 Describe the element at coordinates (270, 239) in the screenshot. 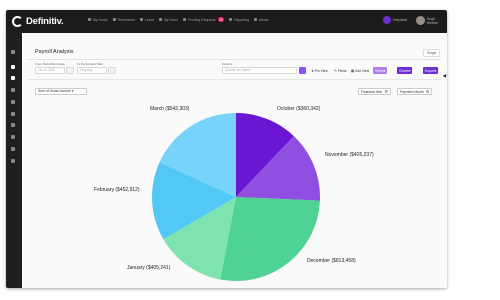

I see `pie-slice` at that location.